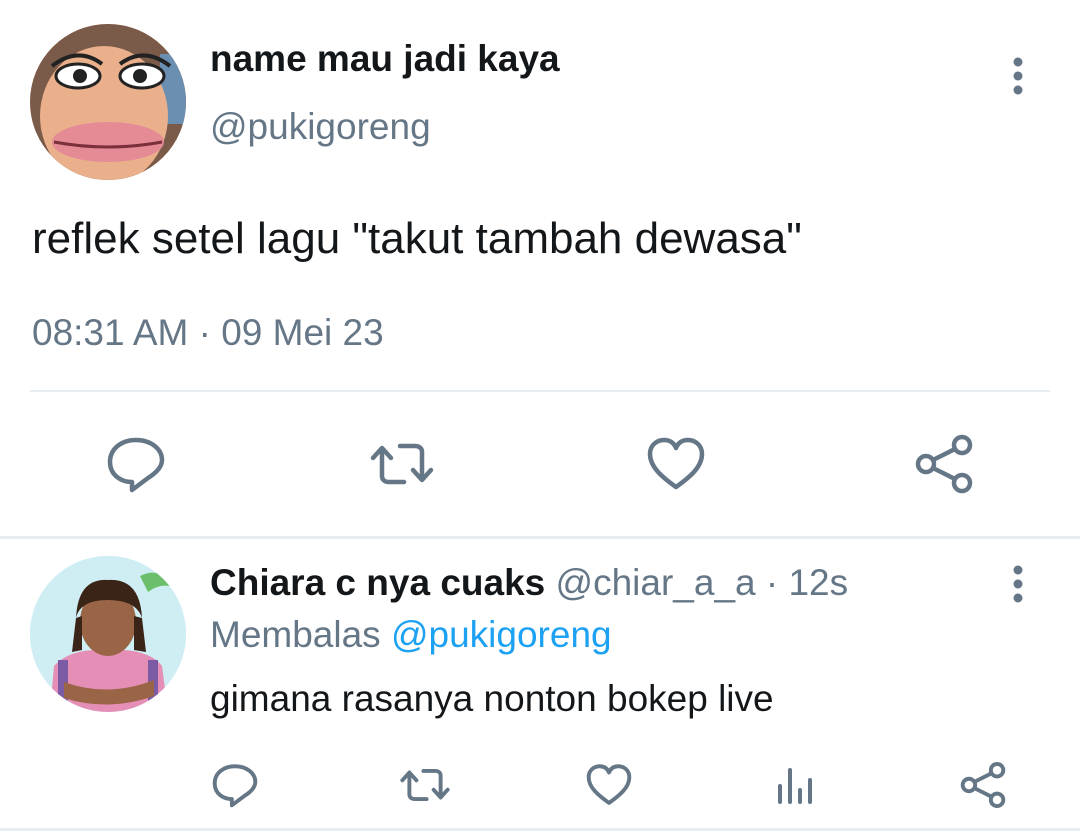 The image size is (1080, 834). Describe the element at coordinates (295, 634) in the screenshot. I see `replying-prefix: Membalas` at that location.